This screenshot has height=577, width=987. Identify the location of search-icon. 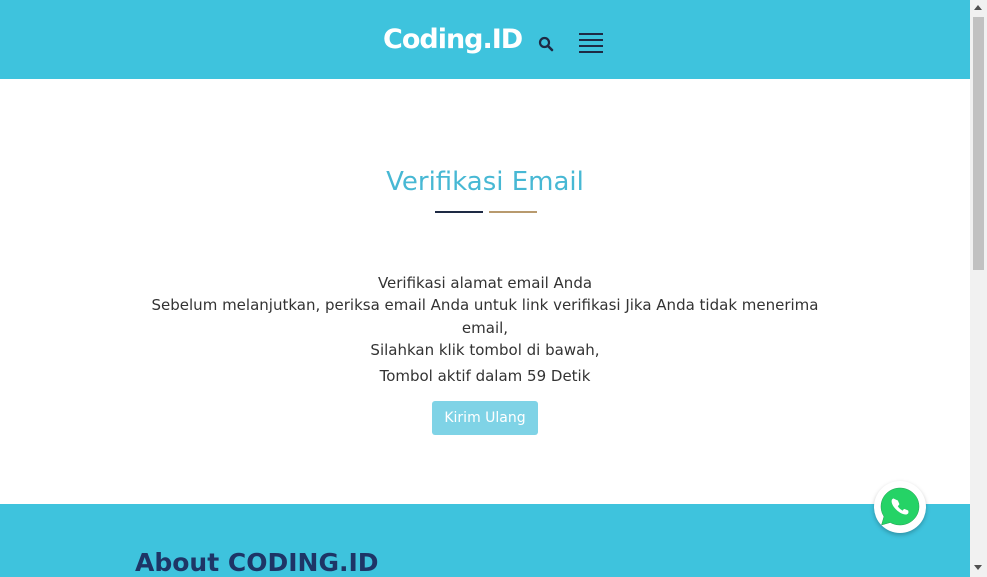
(546, 44).